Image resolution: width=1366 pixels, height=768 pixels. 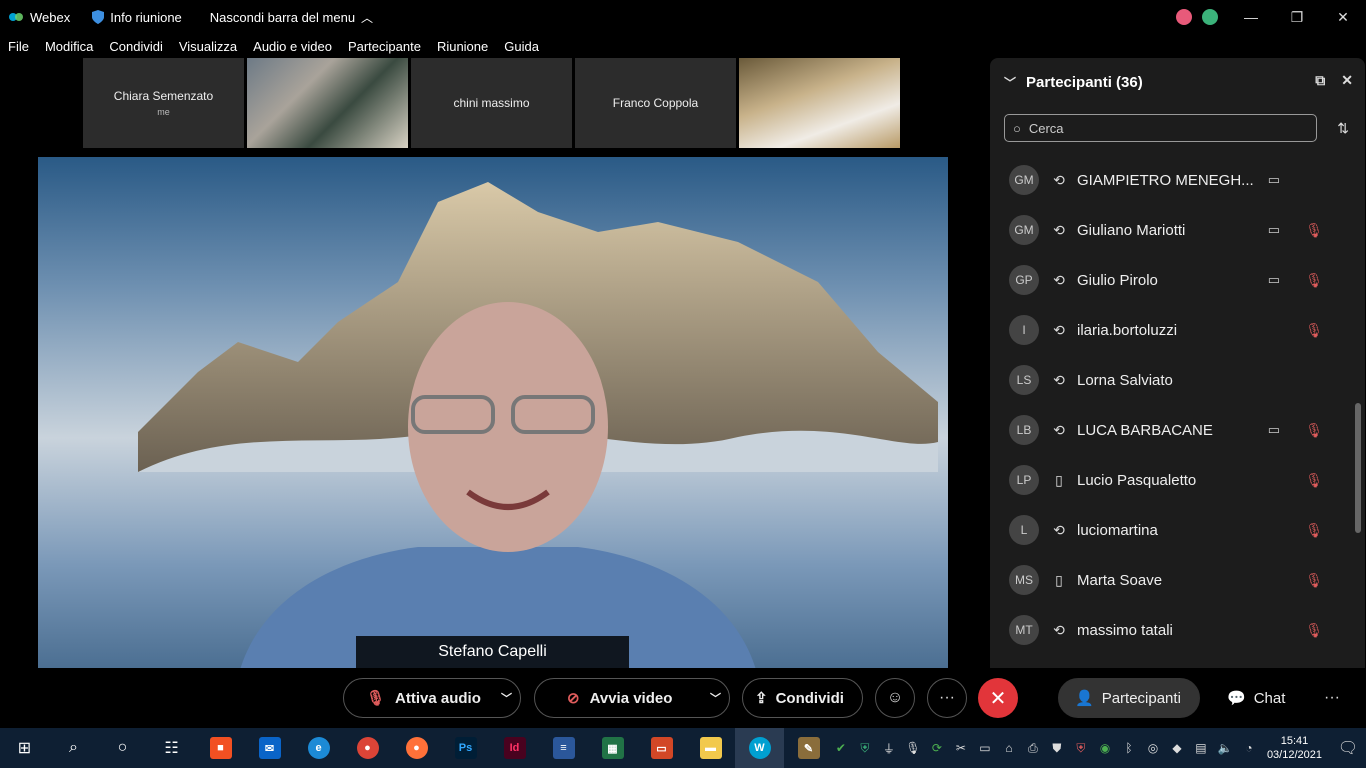 I want to click on chat-button: 💬 Chat, so click(x=1257, y=698).